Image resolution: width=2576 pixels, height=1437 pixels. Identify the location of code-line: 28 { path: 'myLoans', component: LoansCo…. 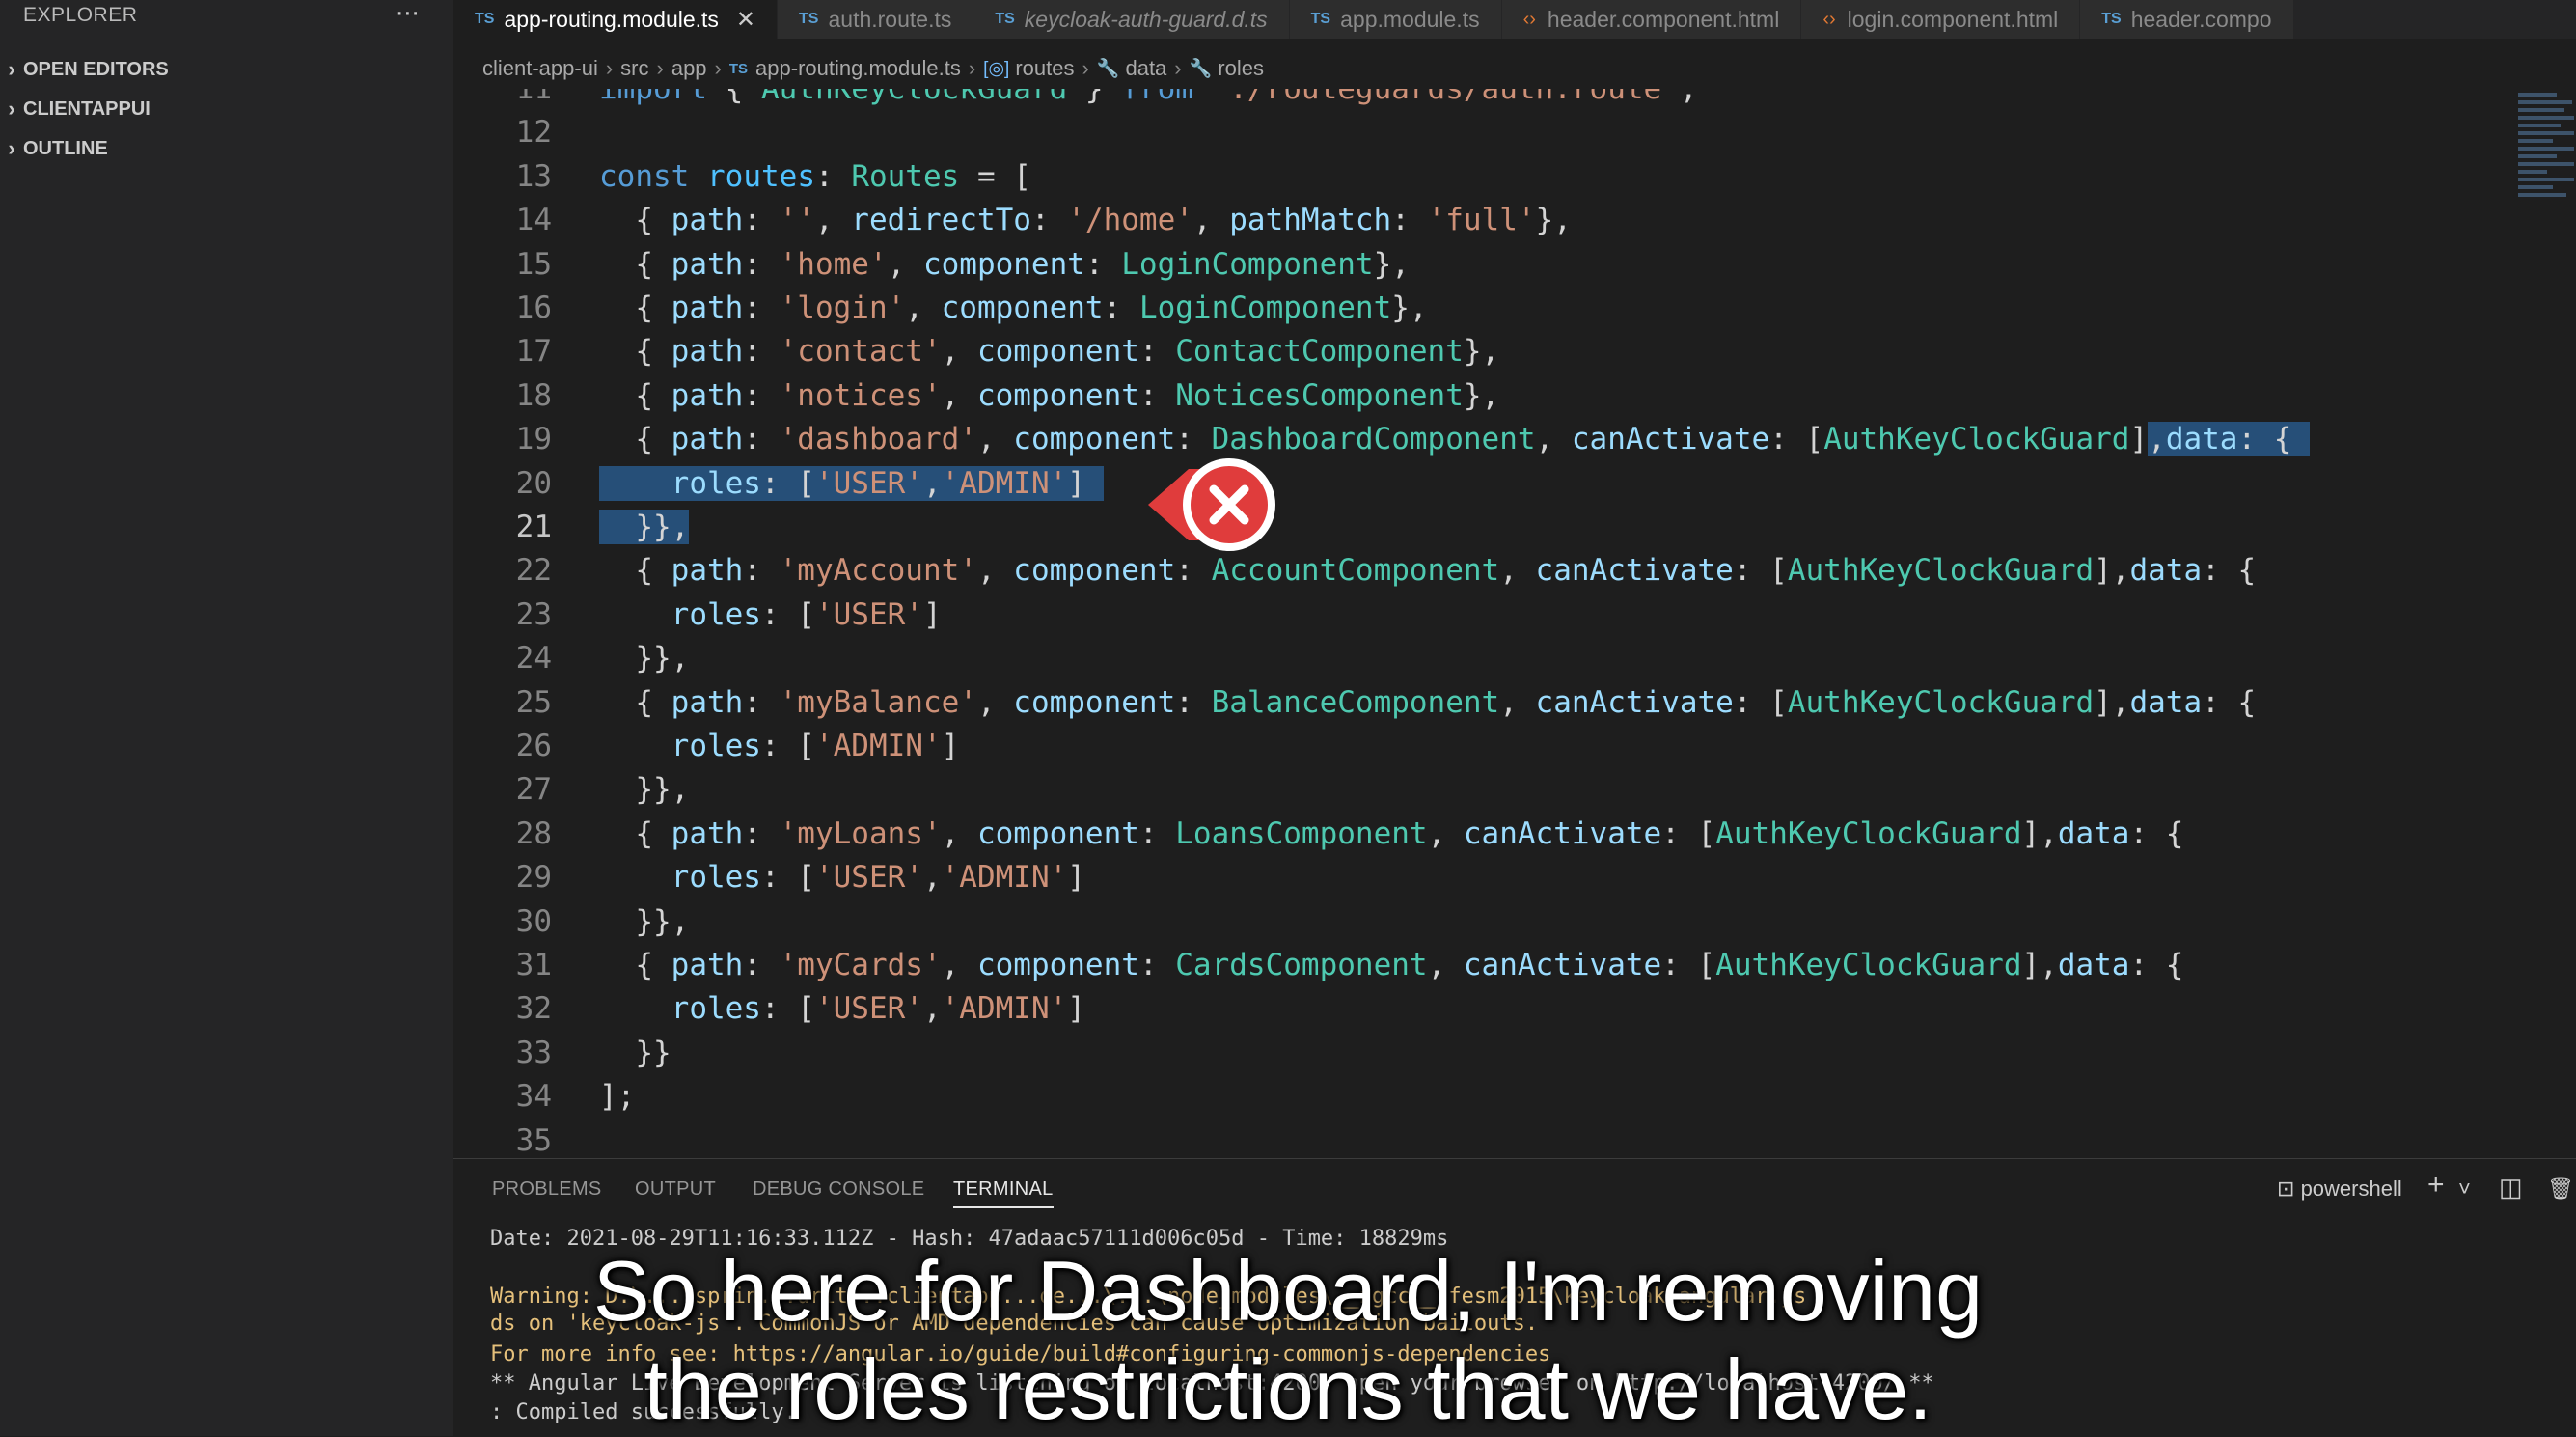
(1491, 834).